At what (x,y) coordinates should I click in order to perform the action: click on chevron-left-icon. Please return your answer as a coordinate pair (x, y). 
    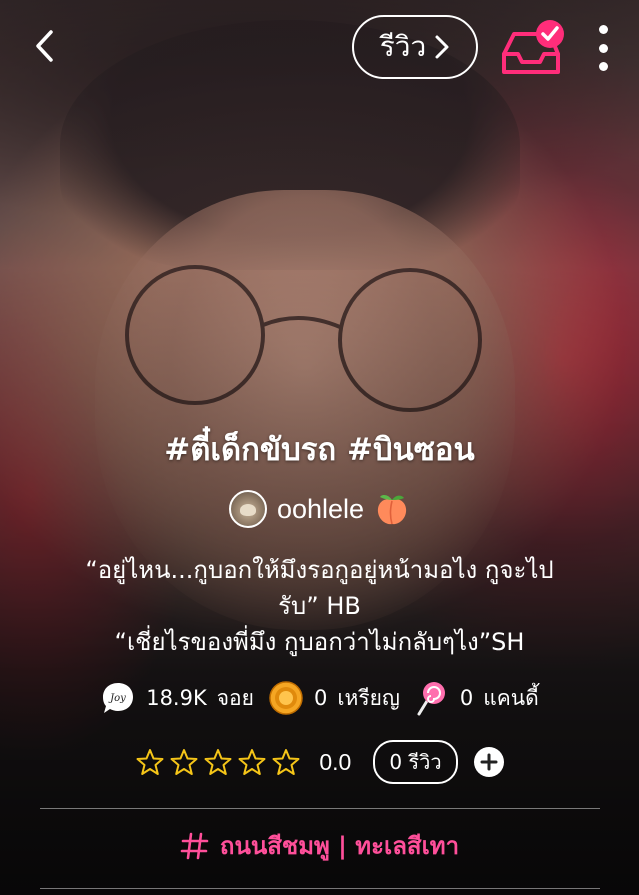
    Looking at the image, I should click on (44, 46).